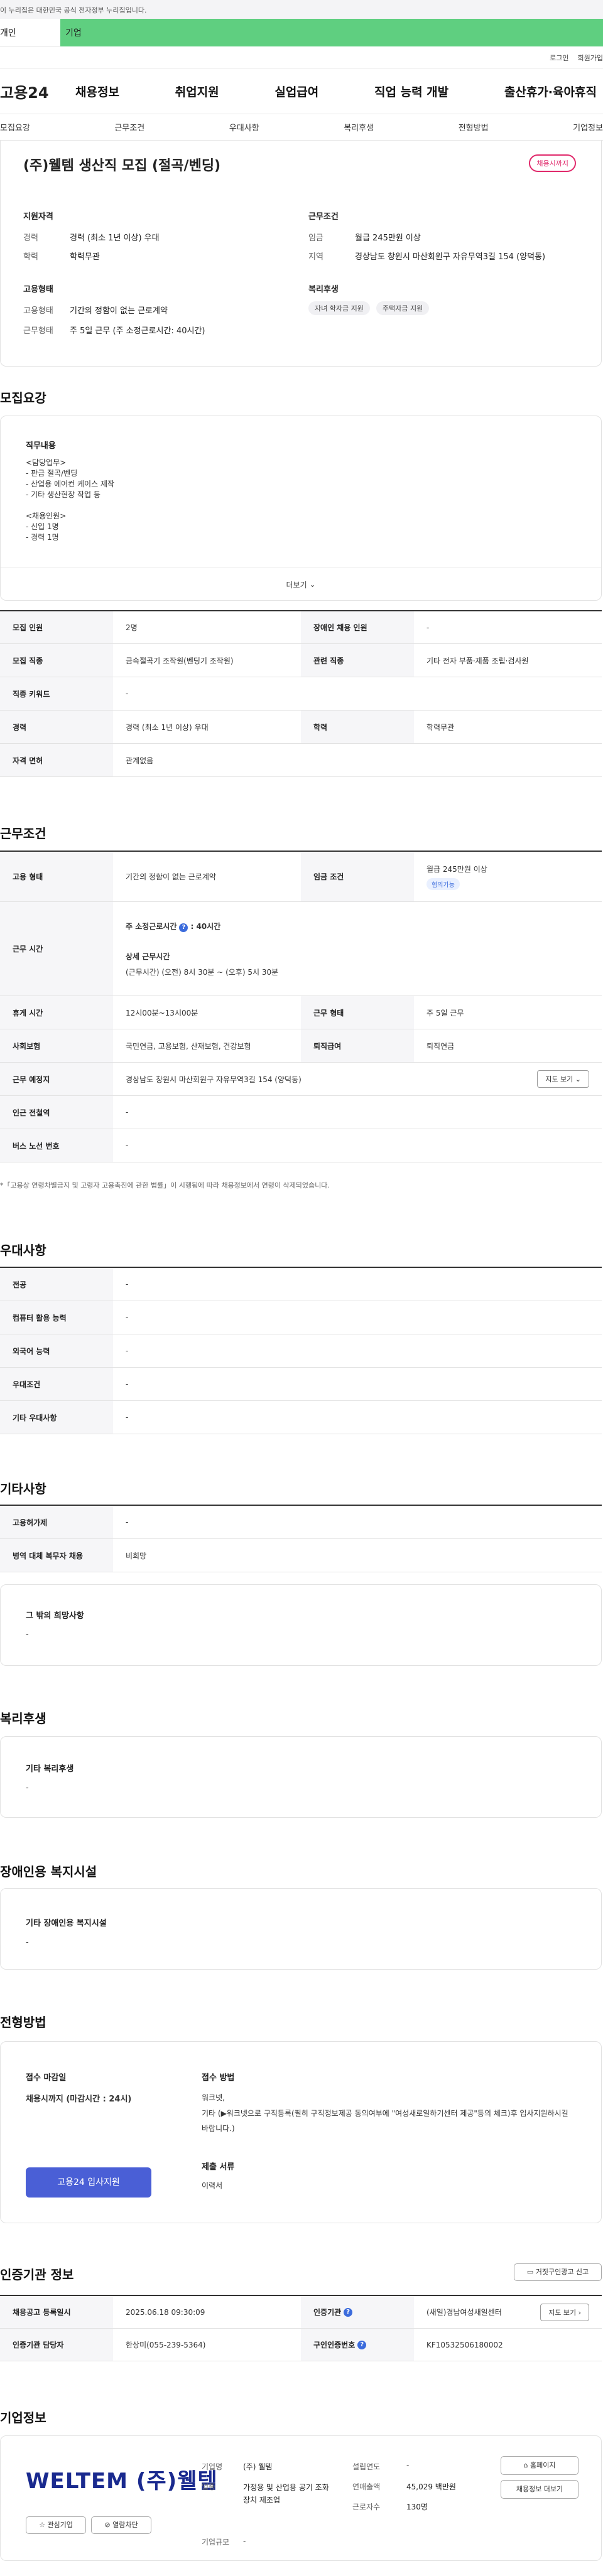 This screenshot has height=2576, width=603. What do you see at coordinates (588, 127) in the screenshot?
I see `anchor-company: 기업정보` at bounding box center [588, 127].